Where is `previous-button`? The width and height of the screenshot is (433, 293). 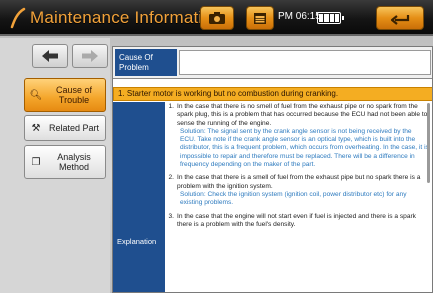
previous-button is located at coordinates (50, 56).